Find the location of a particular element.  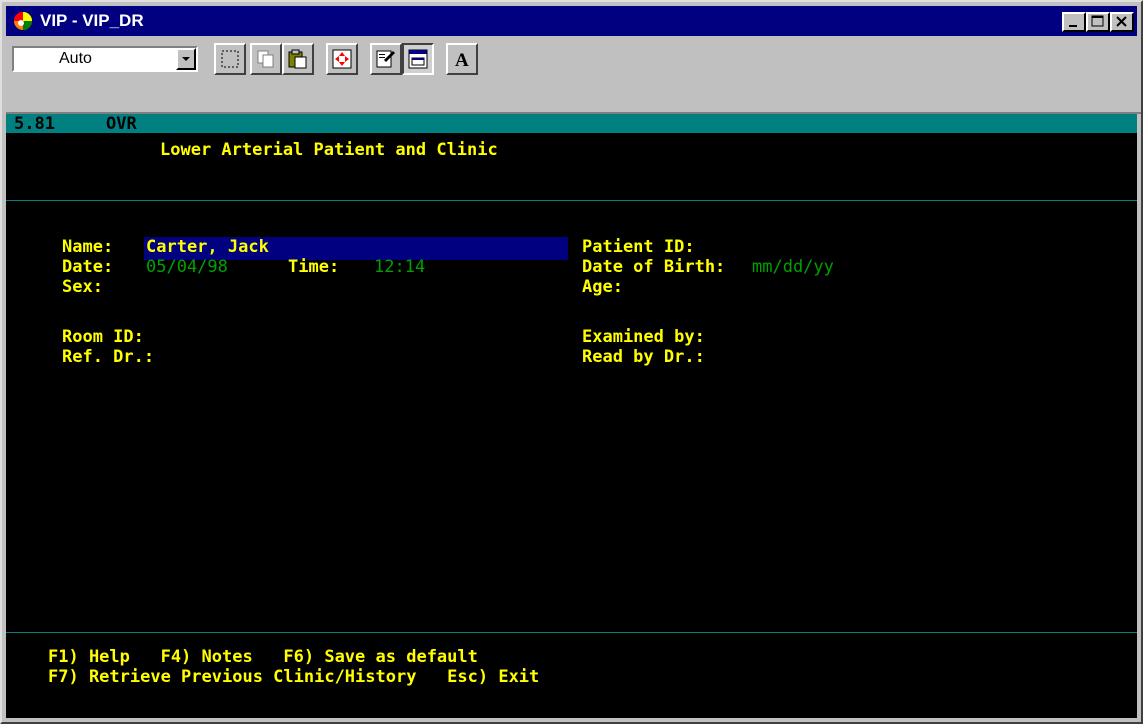

chevron-down-icon is located at coordinates (186, 59).